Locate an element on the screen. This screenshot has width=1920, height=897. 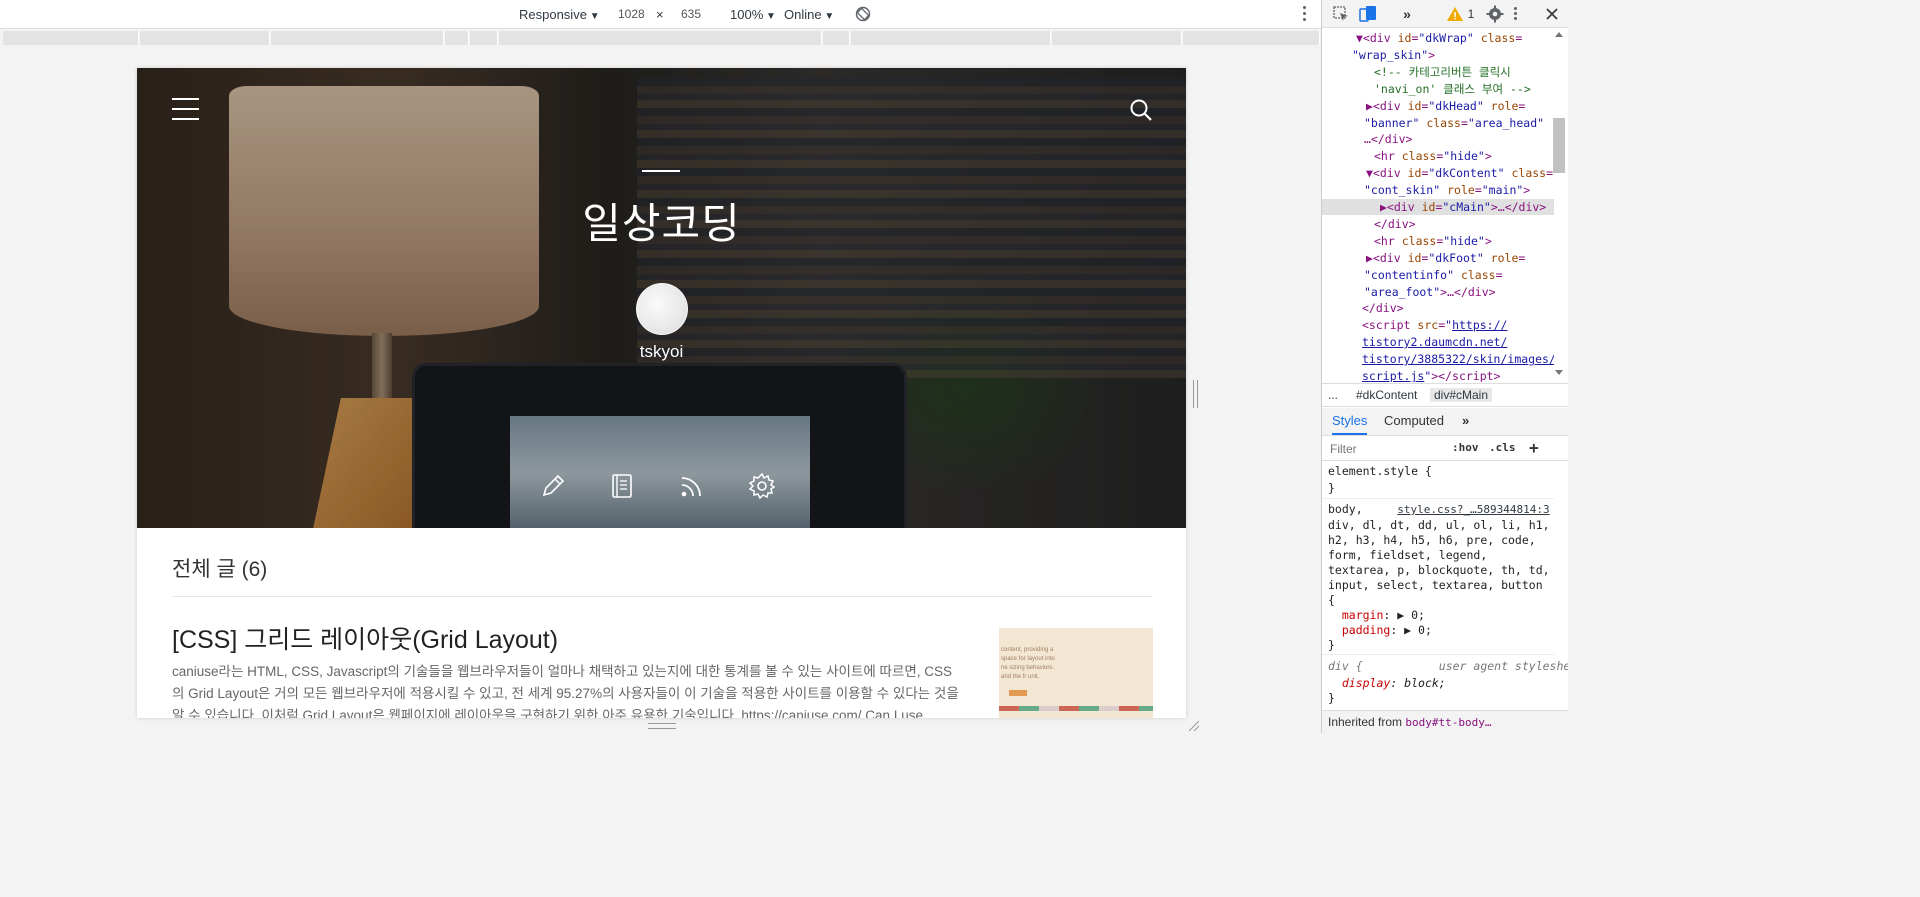
style-rule-line: display: block; is located at coordinates (1387, 683).